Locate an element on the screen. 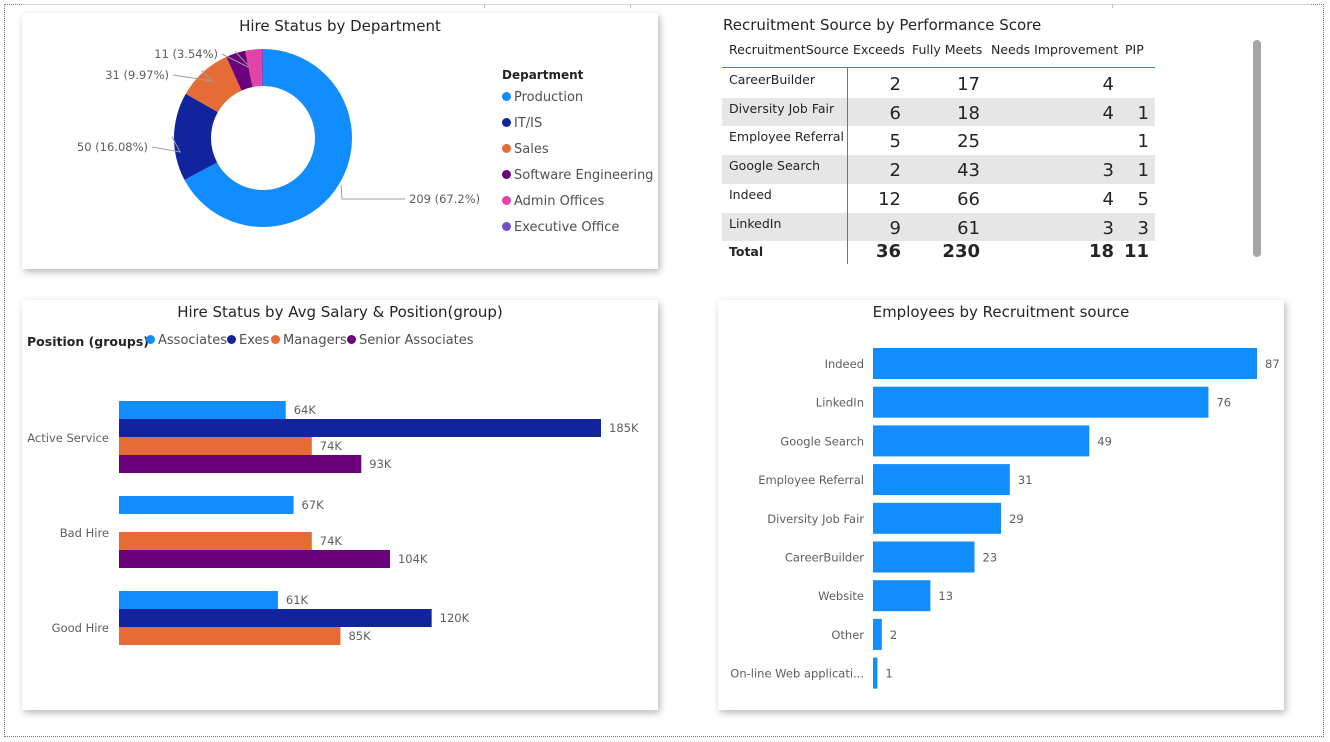 This screenshot has height=742, width=1330. matrix-value: 5 is located at coordinates (1143, 199).